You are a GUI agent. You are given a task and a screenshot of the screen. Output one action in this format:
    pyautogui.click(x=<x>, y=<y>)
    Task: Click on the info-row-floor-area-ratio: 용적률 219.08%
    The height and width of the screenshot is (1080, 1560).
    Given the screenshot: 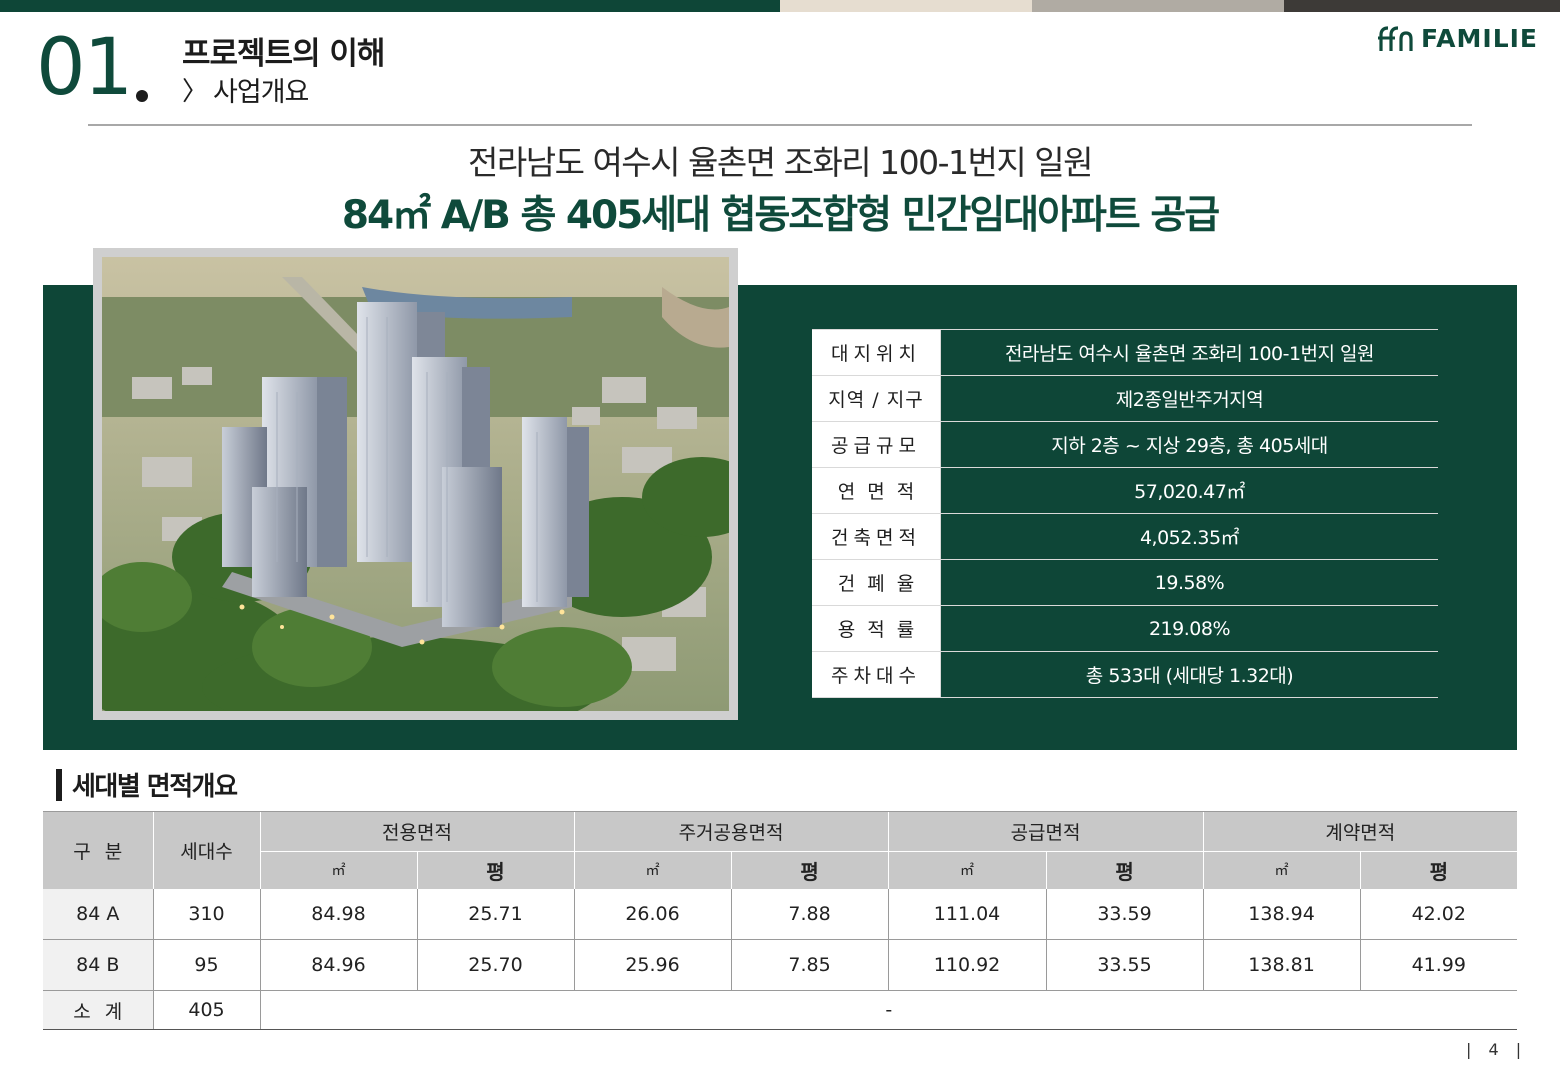 What is the action you would take?
    pyautogui.click(x=1125, y=629)
    